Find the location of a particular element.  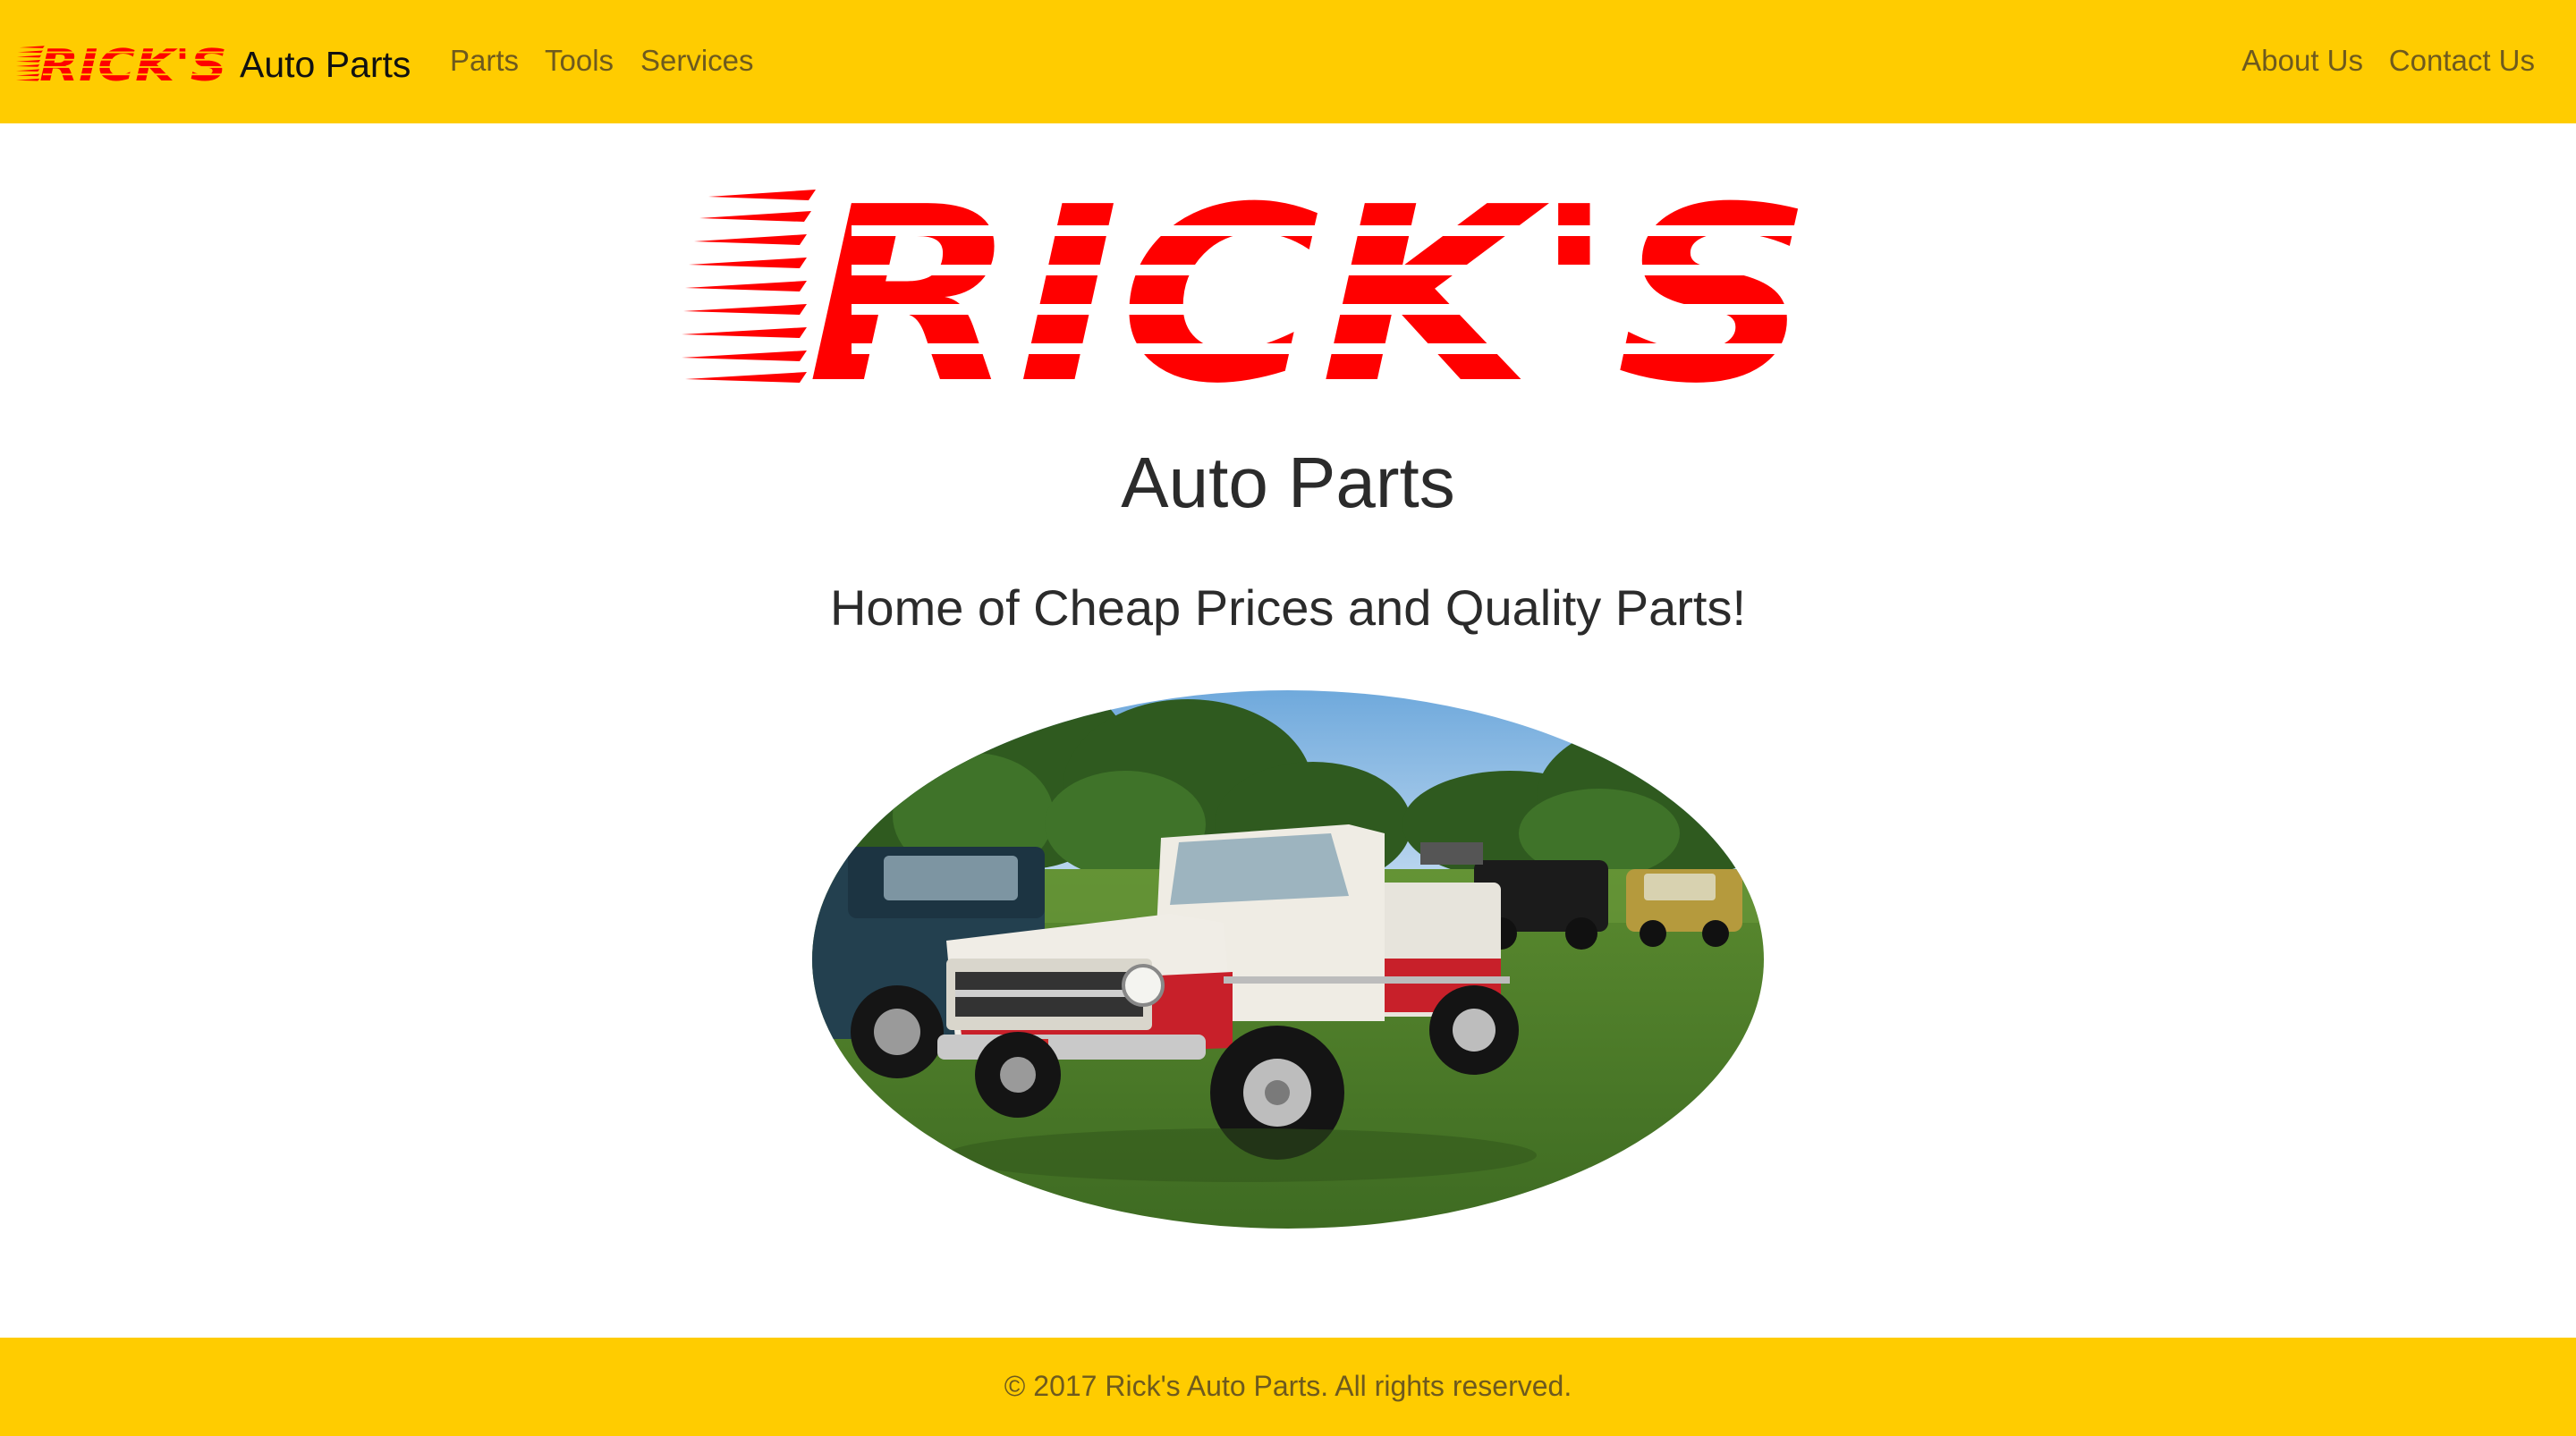

speed-lines-left is located at coordinates (749, 286).